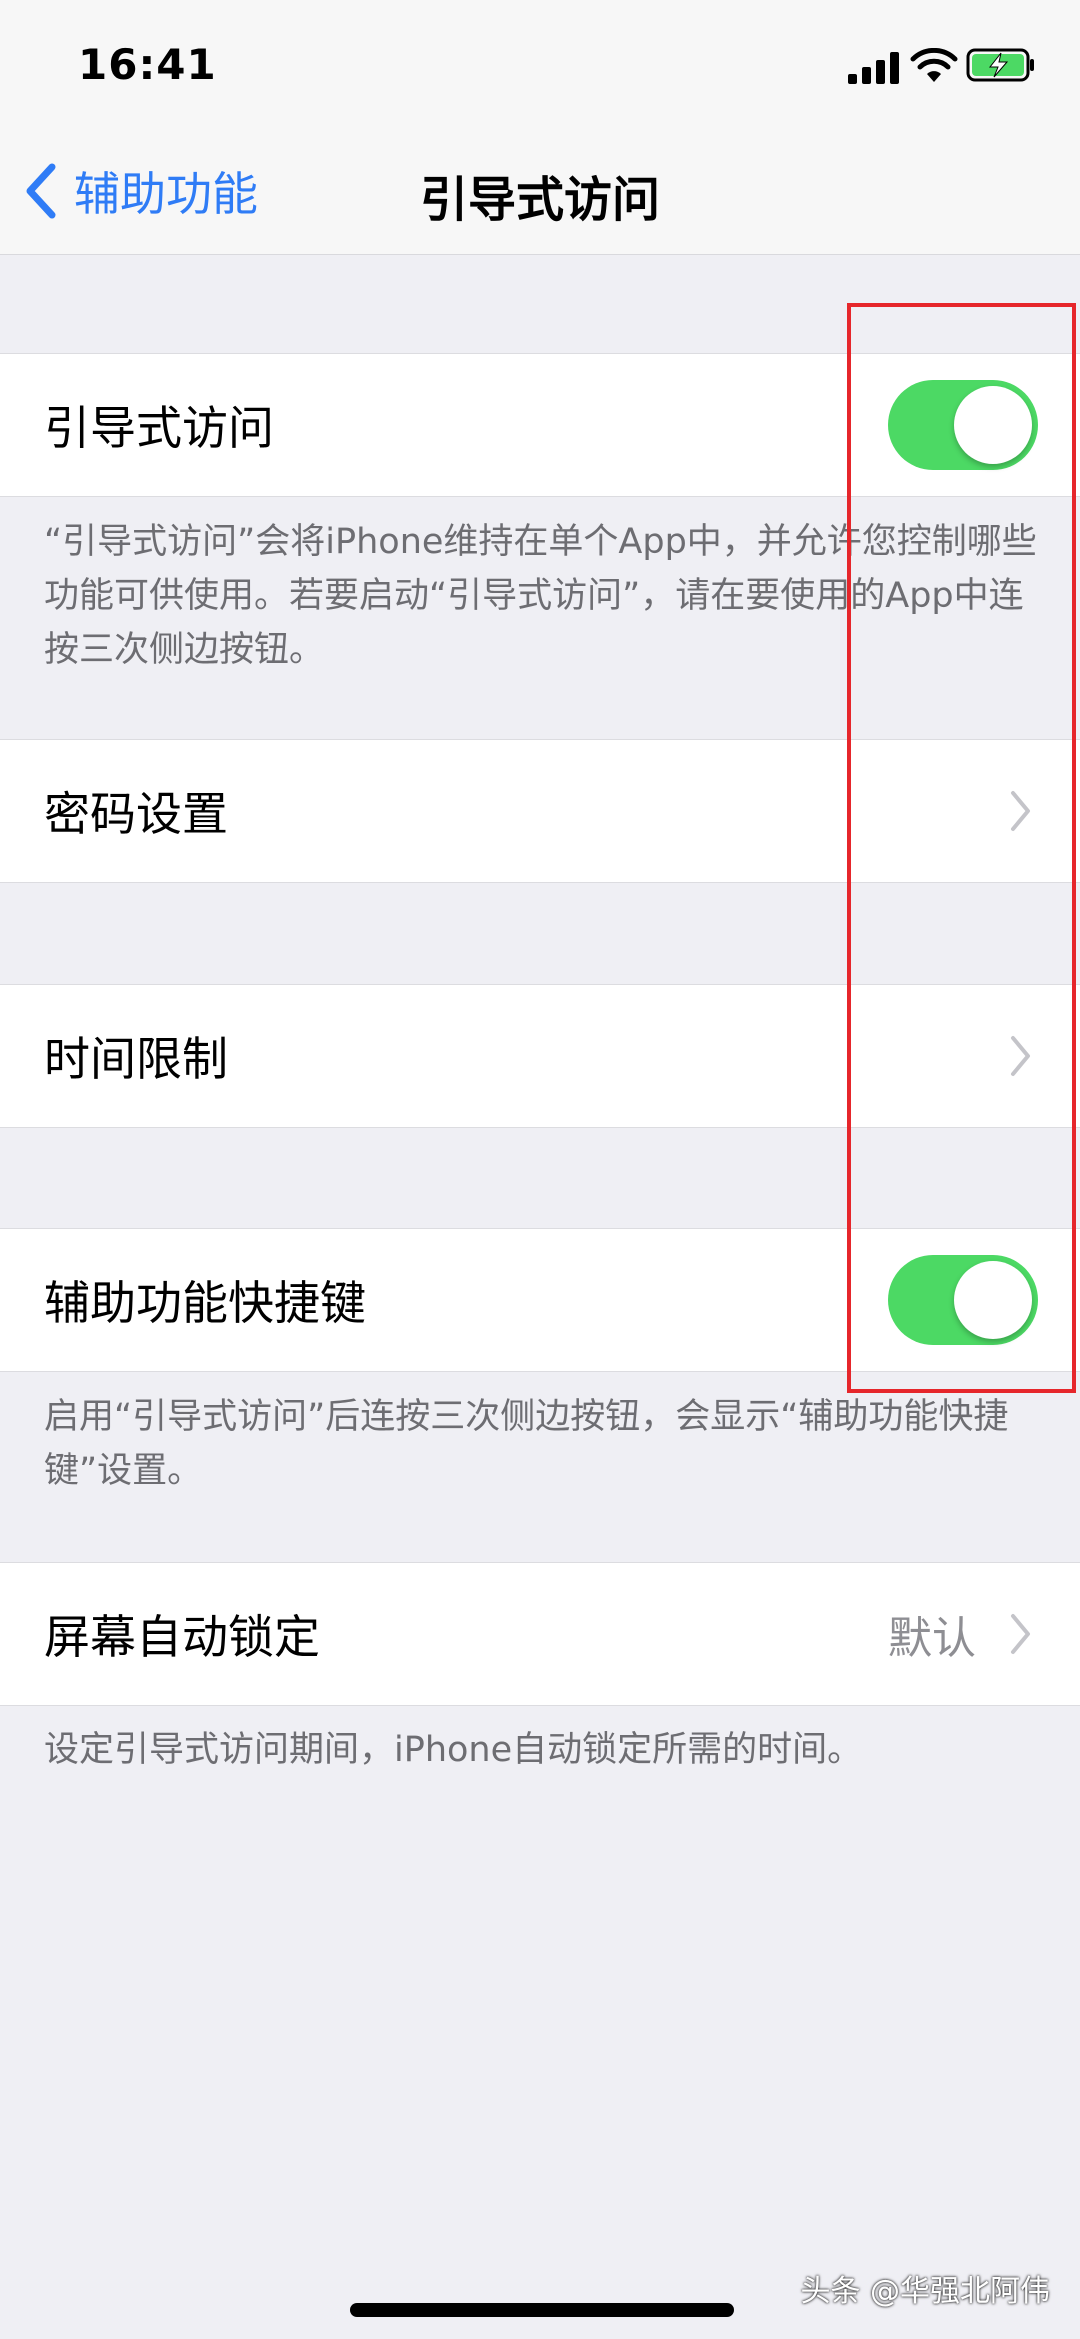 Image resolution: width=1080 pixels, height=2339 pixels. What do you see at coordinates (205, 1303) in the screenshot?
I see `accessibility-shortcut-label: 辅助功能快捷键` at bounding box center [205, 1303].